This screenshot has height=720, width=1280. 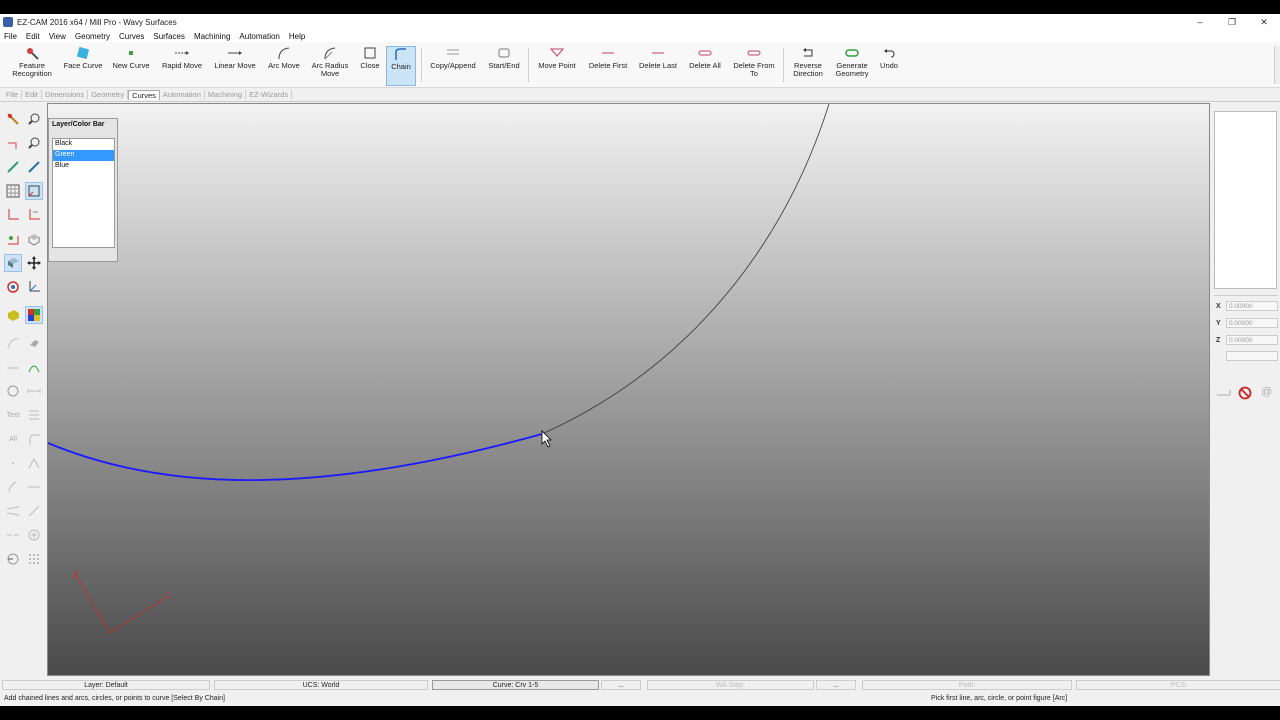 What do you see at coordinates (34, 367) in the screenshot?
I see `arc-tool-icon` at bounding box center [34, 367].